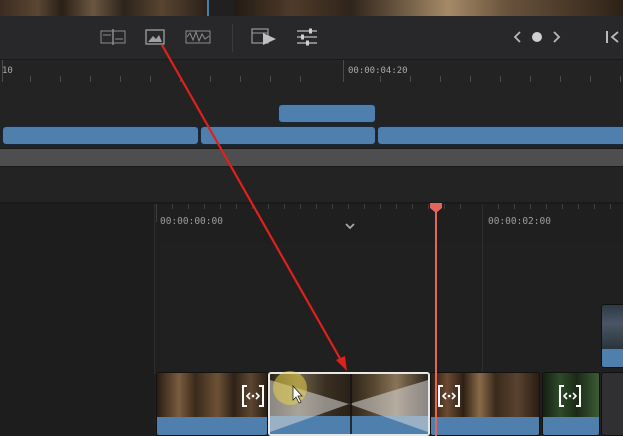  What do you see at coordinates (232, 38) in the screenshot?
I see `toolbar-separator` at bounding box center [232, 38].